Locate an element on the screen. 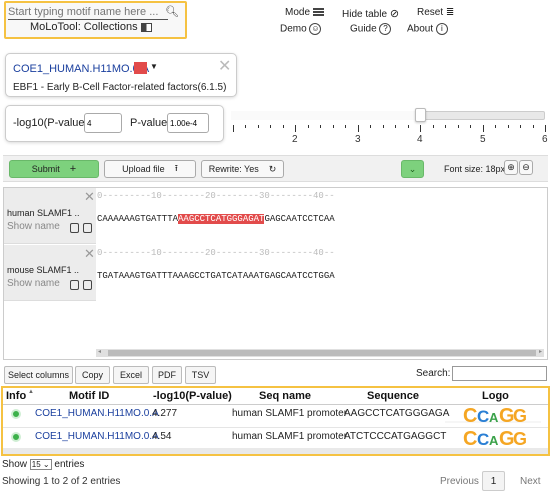 This screenshot has height=496, width=554. collections-label: MoLoTool: Collections is located at coordinates (84, 27).